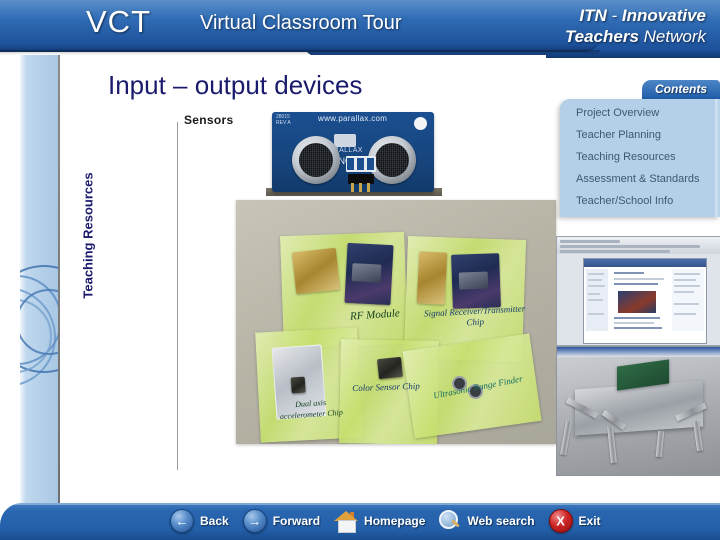 The image size is (720, 540). I want to click on board-mount-hole, so click(420, 123).